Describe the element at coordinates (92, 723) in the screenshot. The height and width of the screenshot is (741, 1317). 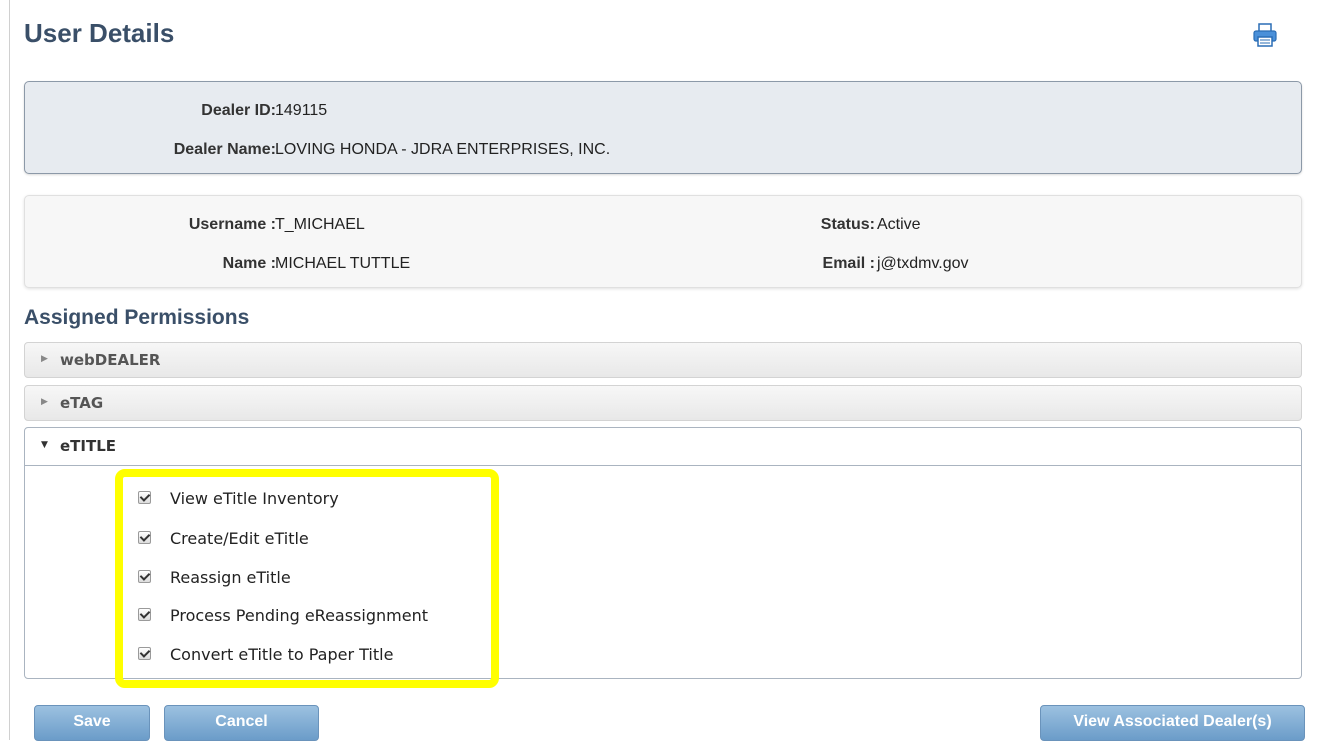
I see `save-button: Save` at that location.